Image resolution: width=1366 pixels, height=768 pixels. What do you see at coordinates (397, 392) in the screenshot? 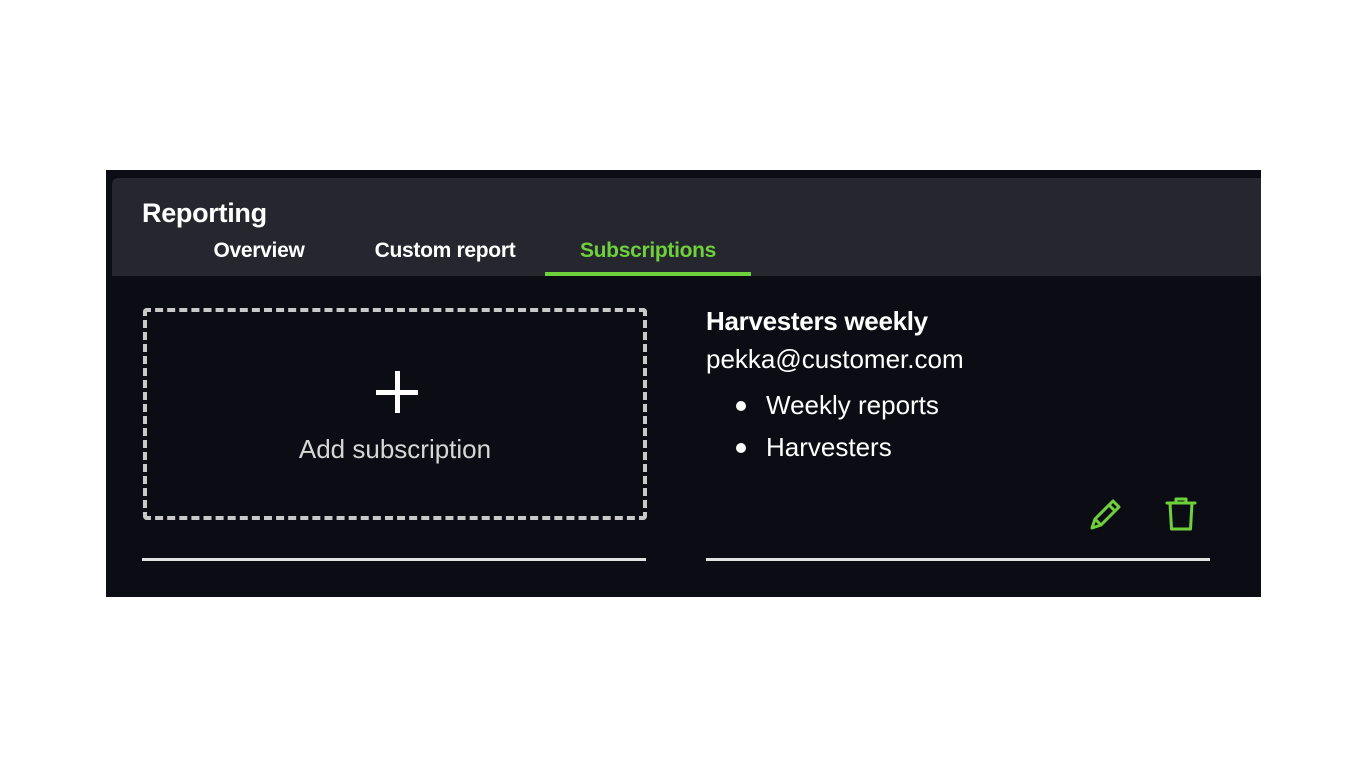
I see `plus-icon` at bounding box center [397, 392].